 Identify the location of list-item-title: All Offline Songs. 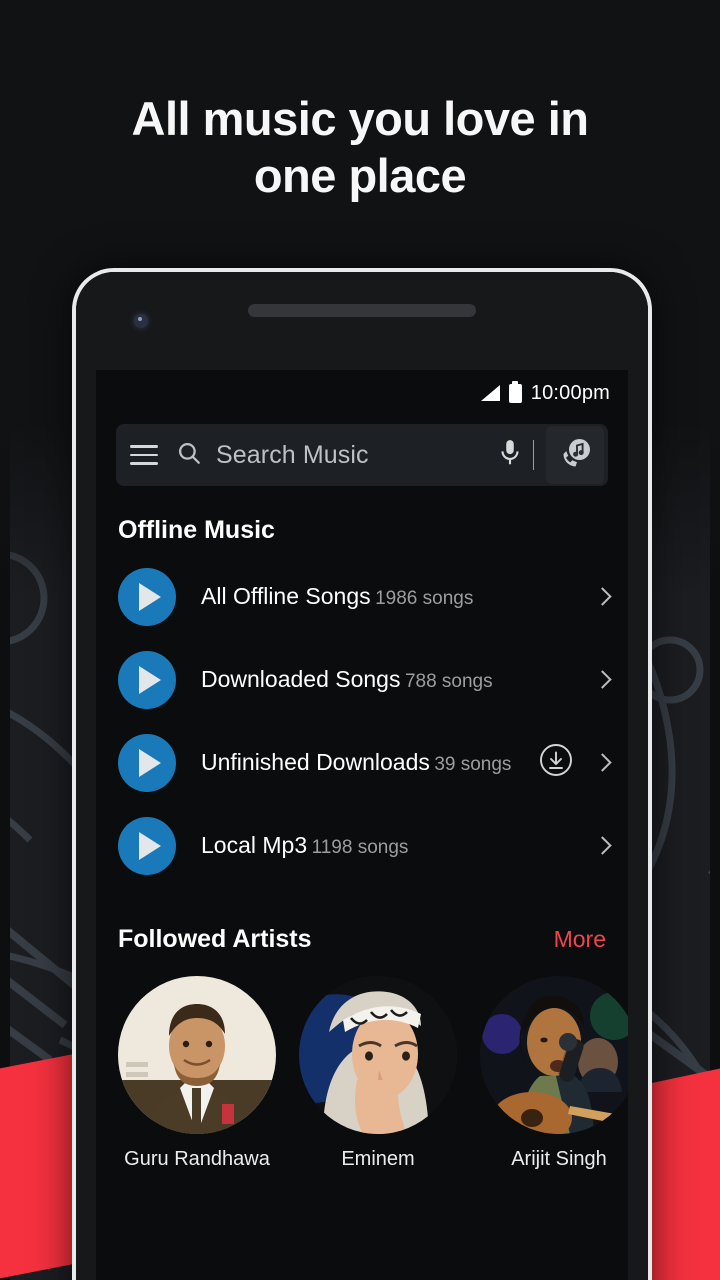
(286, 596).